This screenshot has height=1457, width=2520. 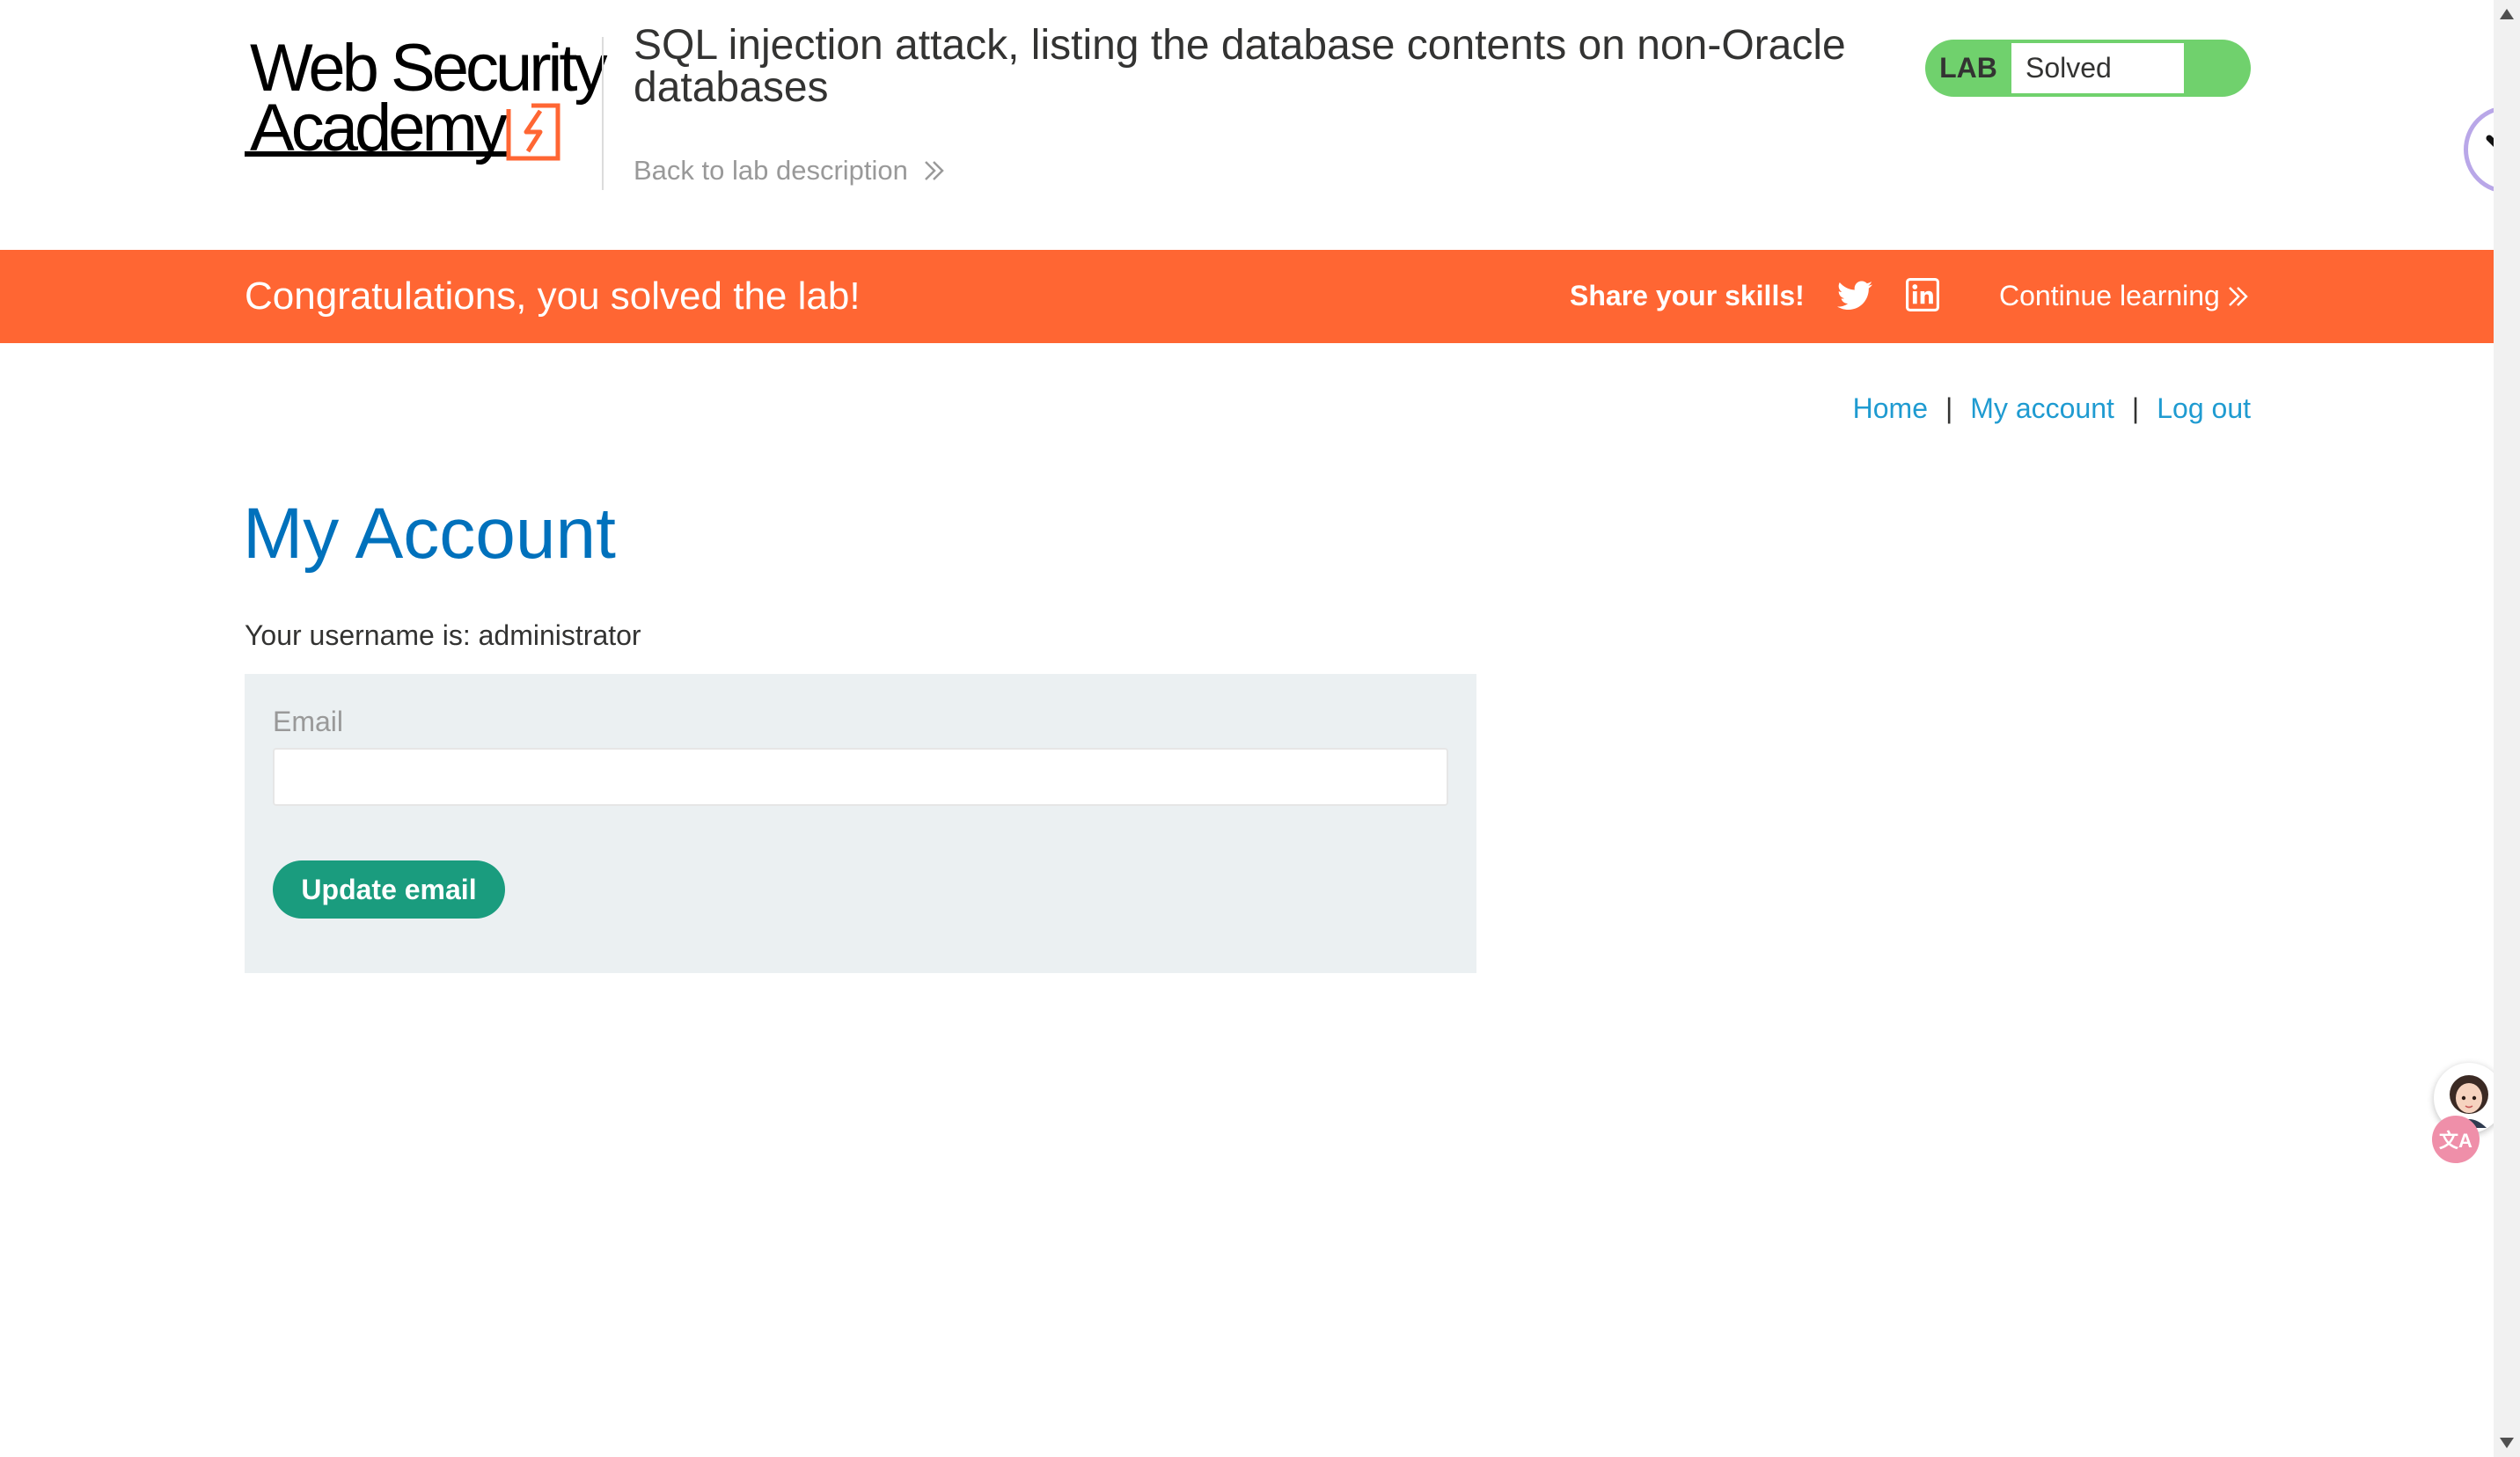 I want to click on lab-status-value: Solved, so click(x=2097, y=68).